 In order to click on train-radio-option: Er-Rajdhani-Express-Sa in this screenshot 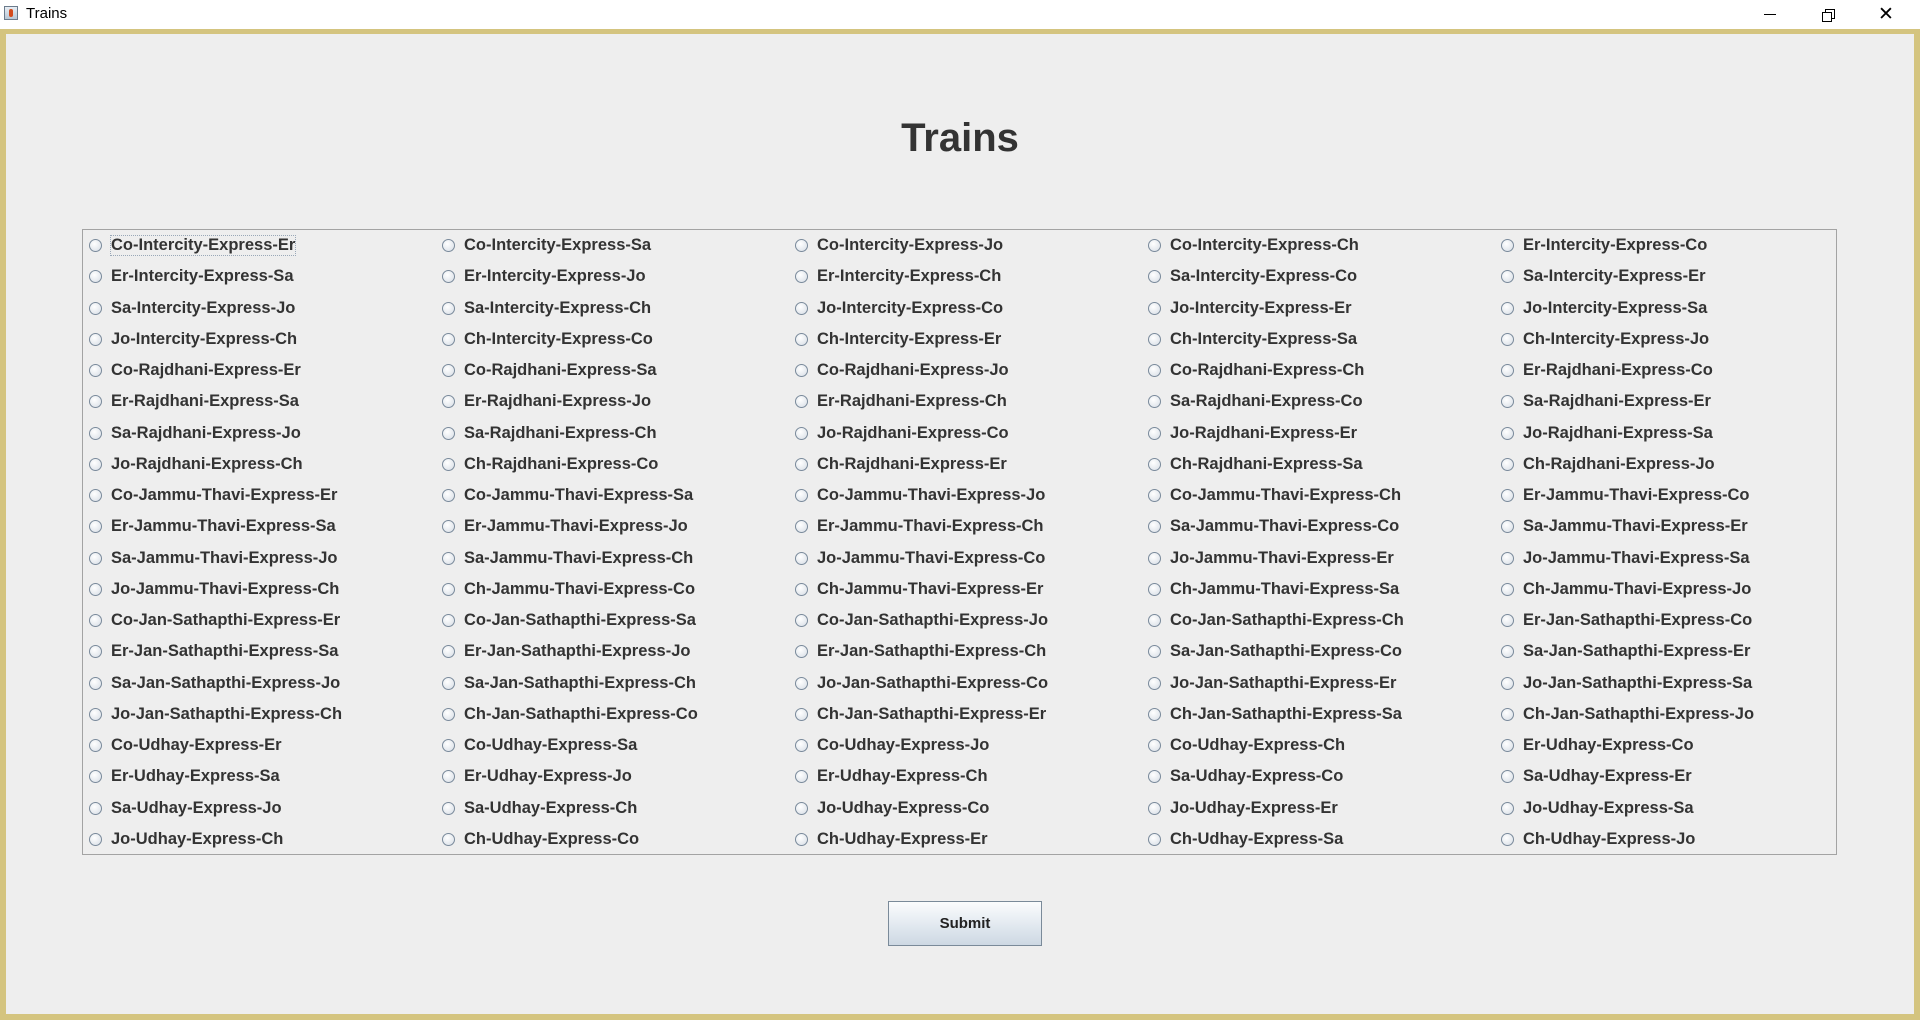, I will do `click(259, 401)`.